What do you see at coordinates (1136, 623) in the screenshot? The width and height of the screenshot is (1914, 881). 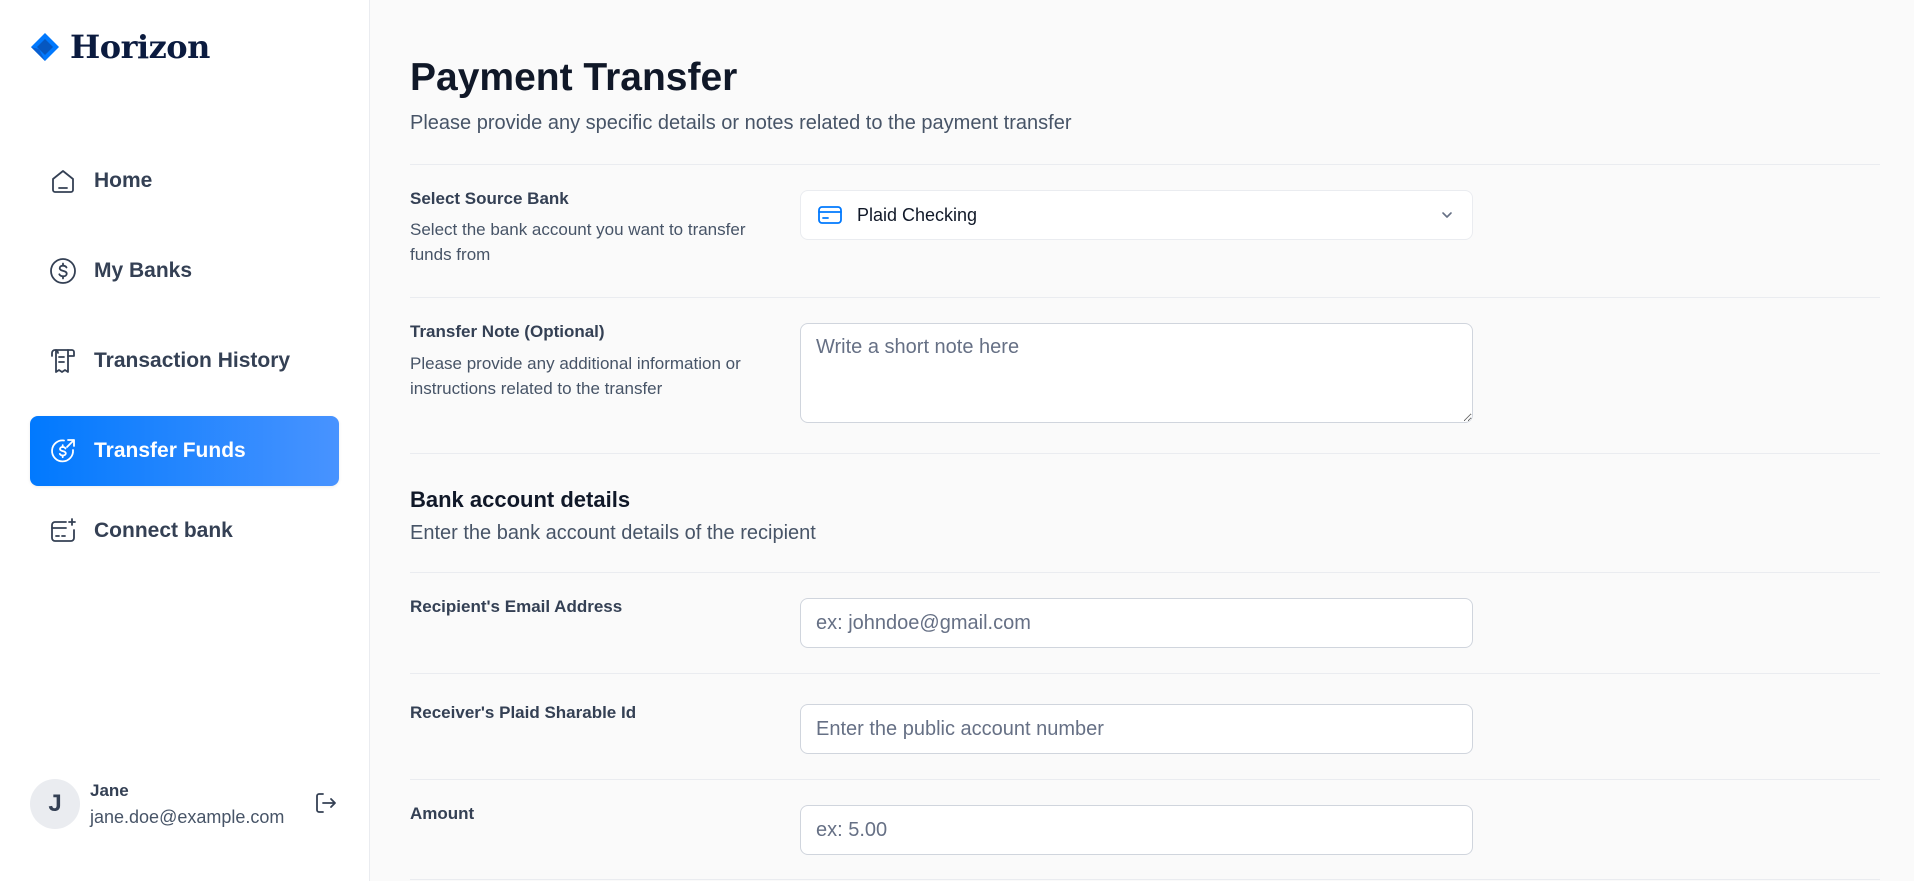 I see `recipient-email-input` at bounding box center [1136, 623].